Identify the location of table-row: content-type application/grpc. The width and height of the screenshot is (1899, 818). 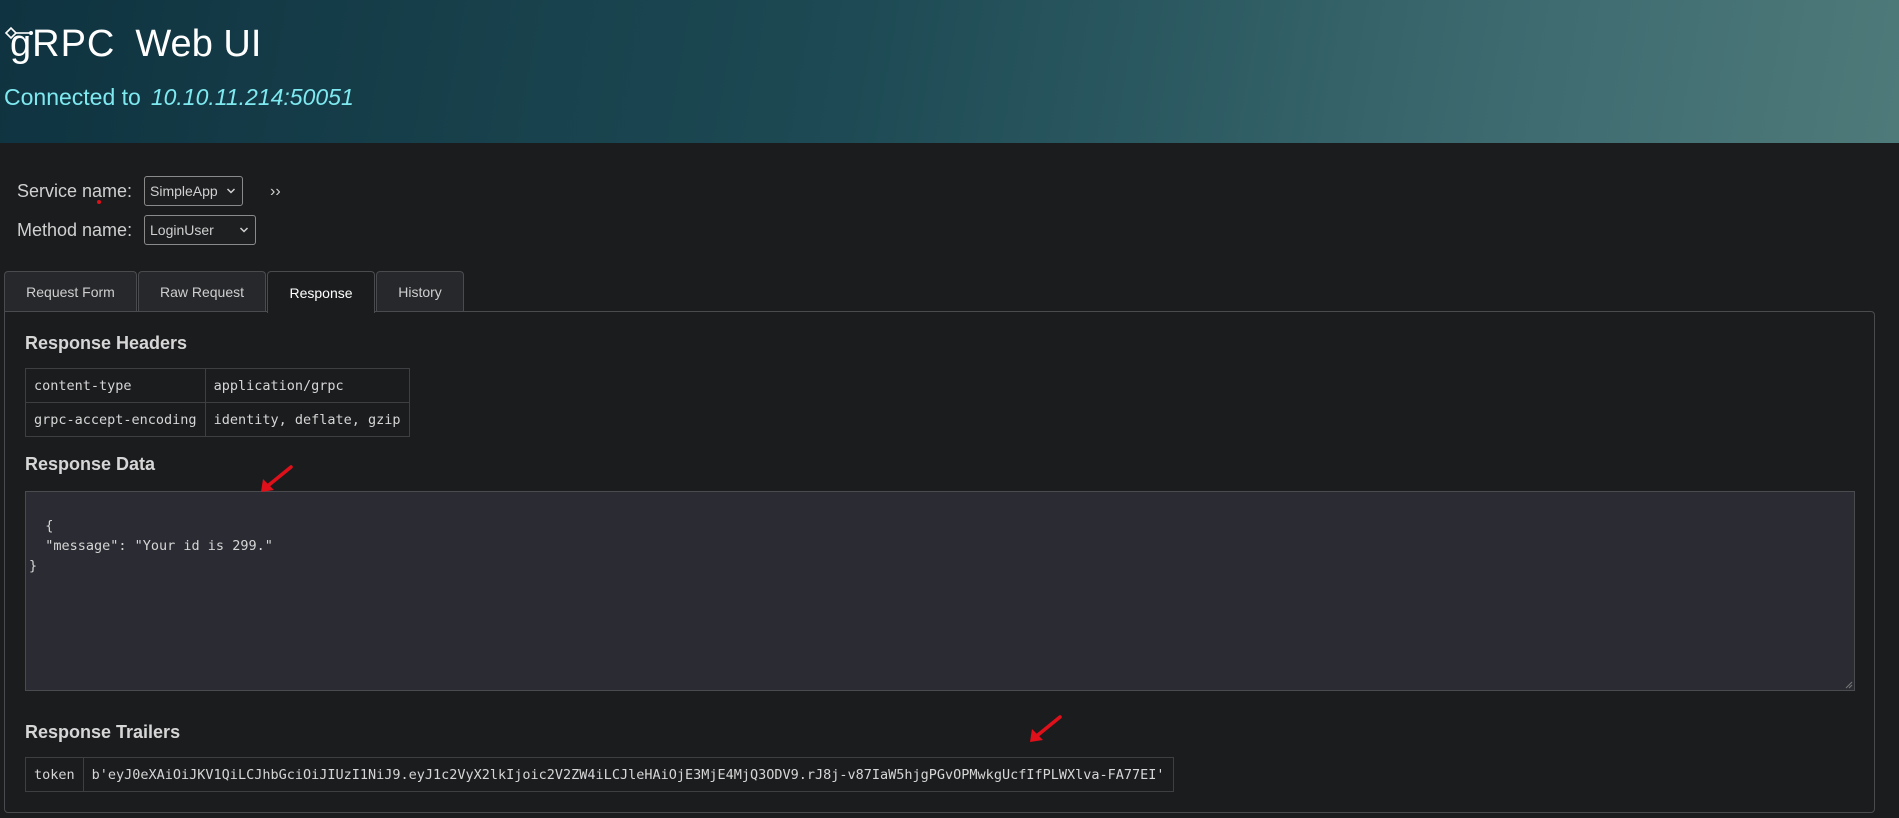
(217, 385).